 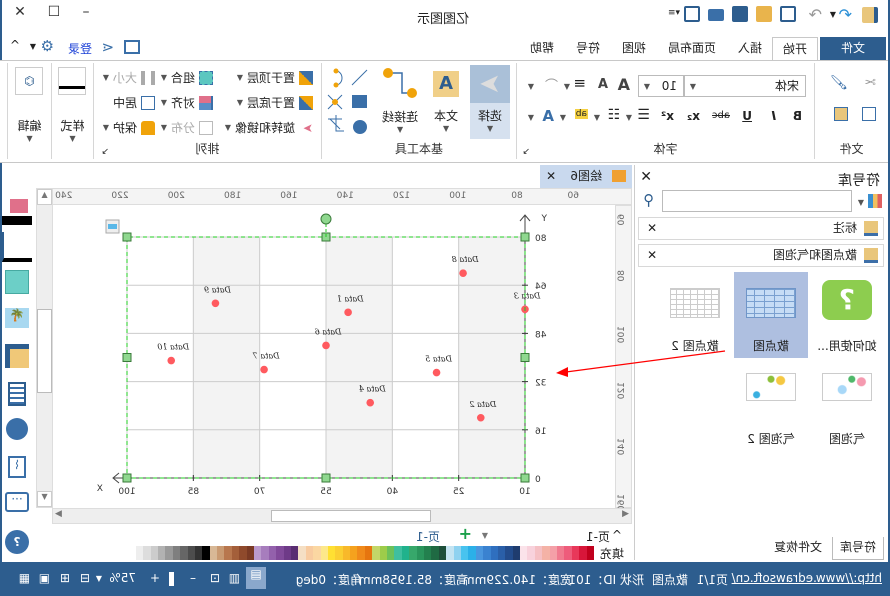 I want to click on comment-icon: ···, so click(x=17, y=502).